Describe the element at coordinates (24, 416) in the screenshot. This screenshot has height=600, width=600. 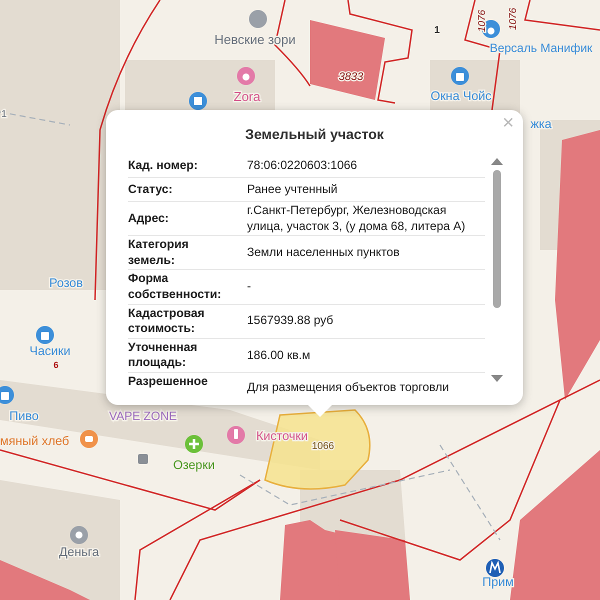
I see `map-label: Пиво` at that location.